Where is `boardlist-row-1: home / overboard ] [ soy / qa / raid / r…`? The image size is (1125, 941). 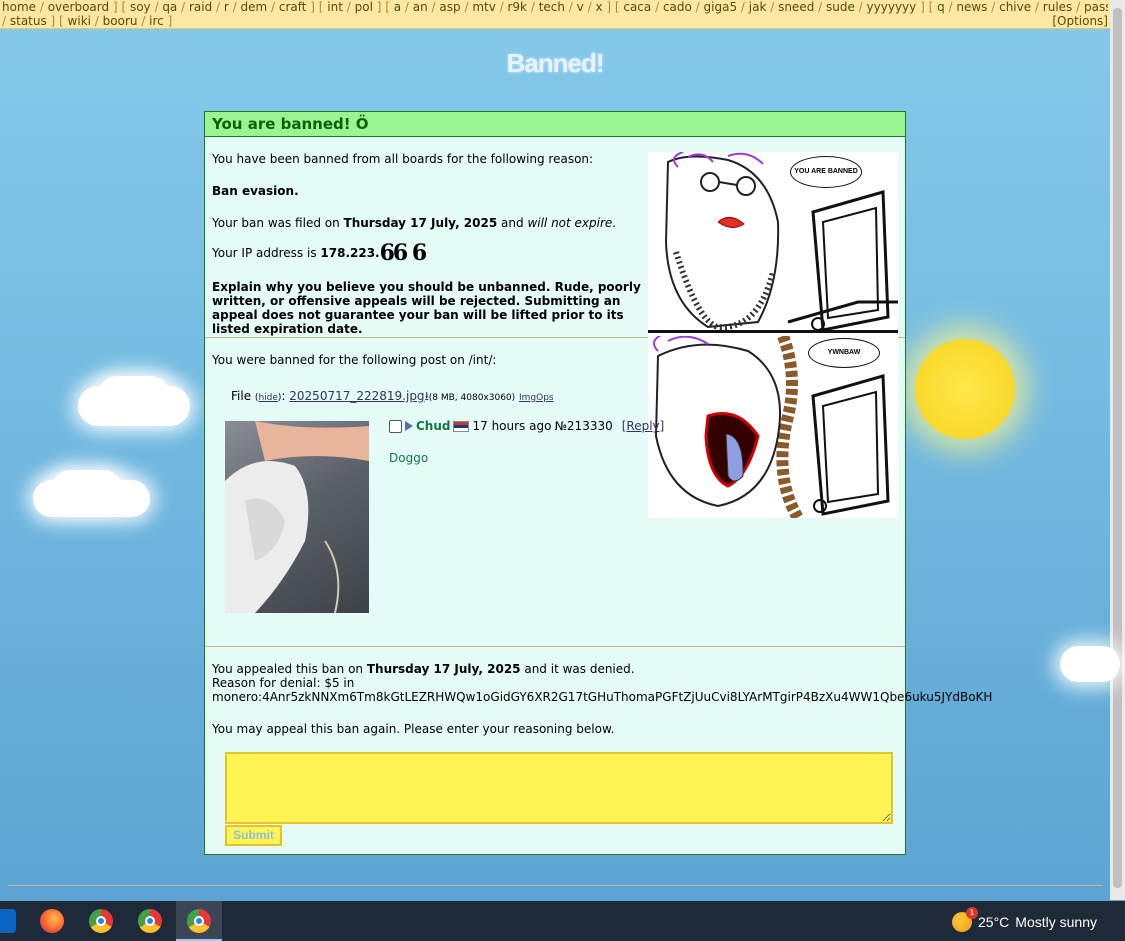 boardlist-row-1: home / overboard ] [ soy / qa / raid / r… is located at coordinates (555, 7).